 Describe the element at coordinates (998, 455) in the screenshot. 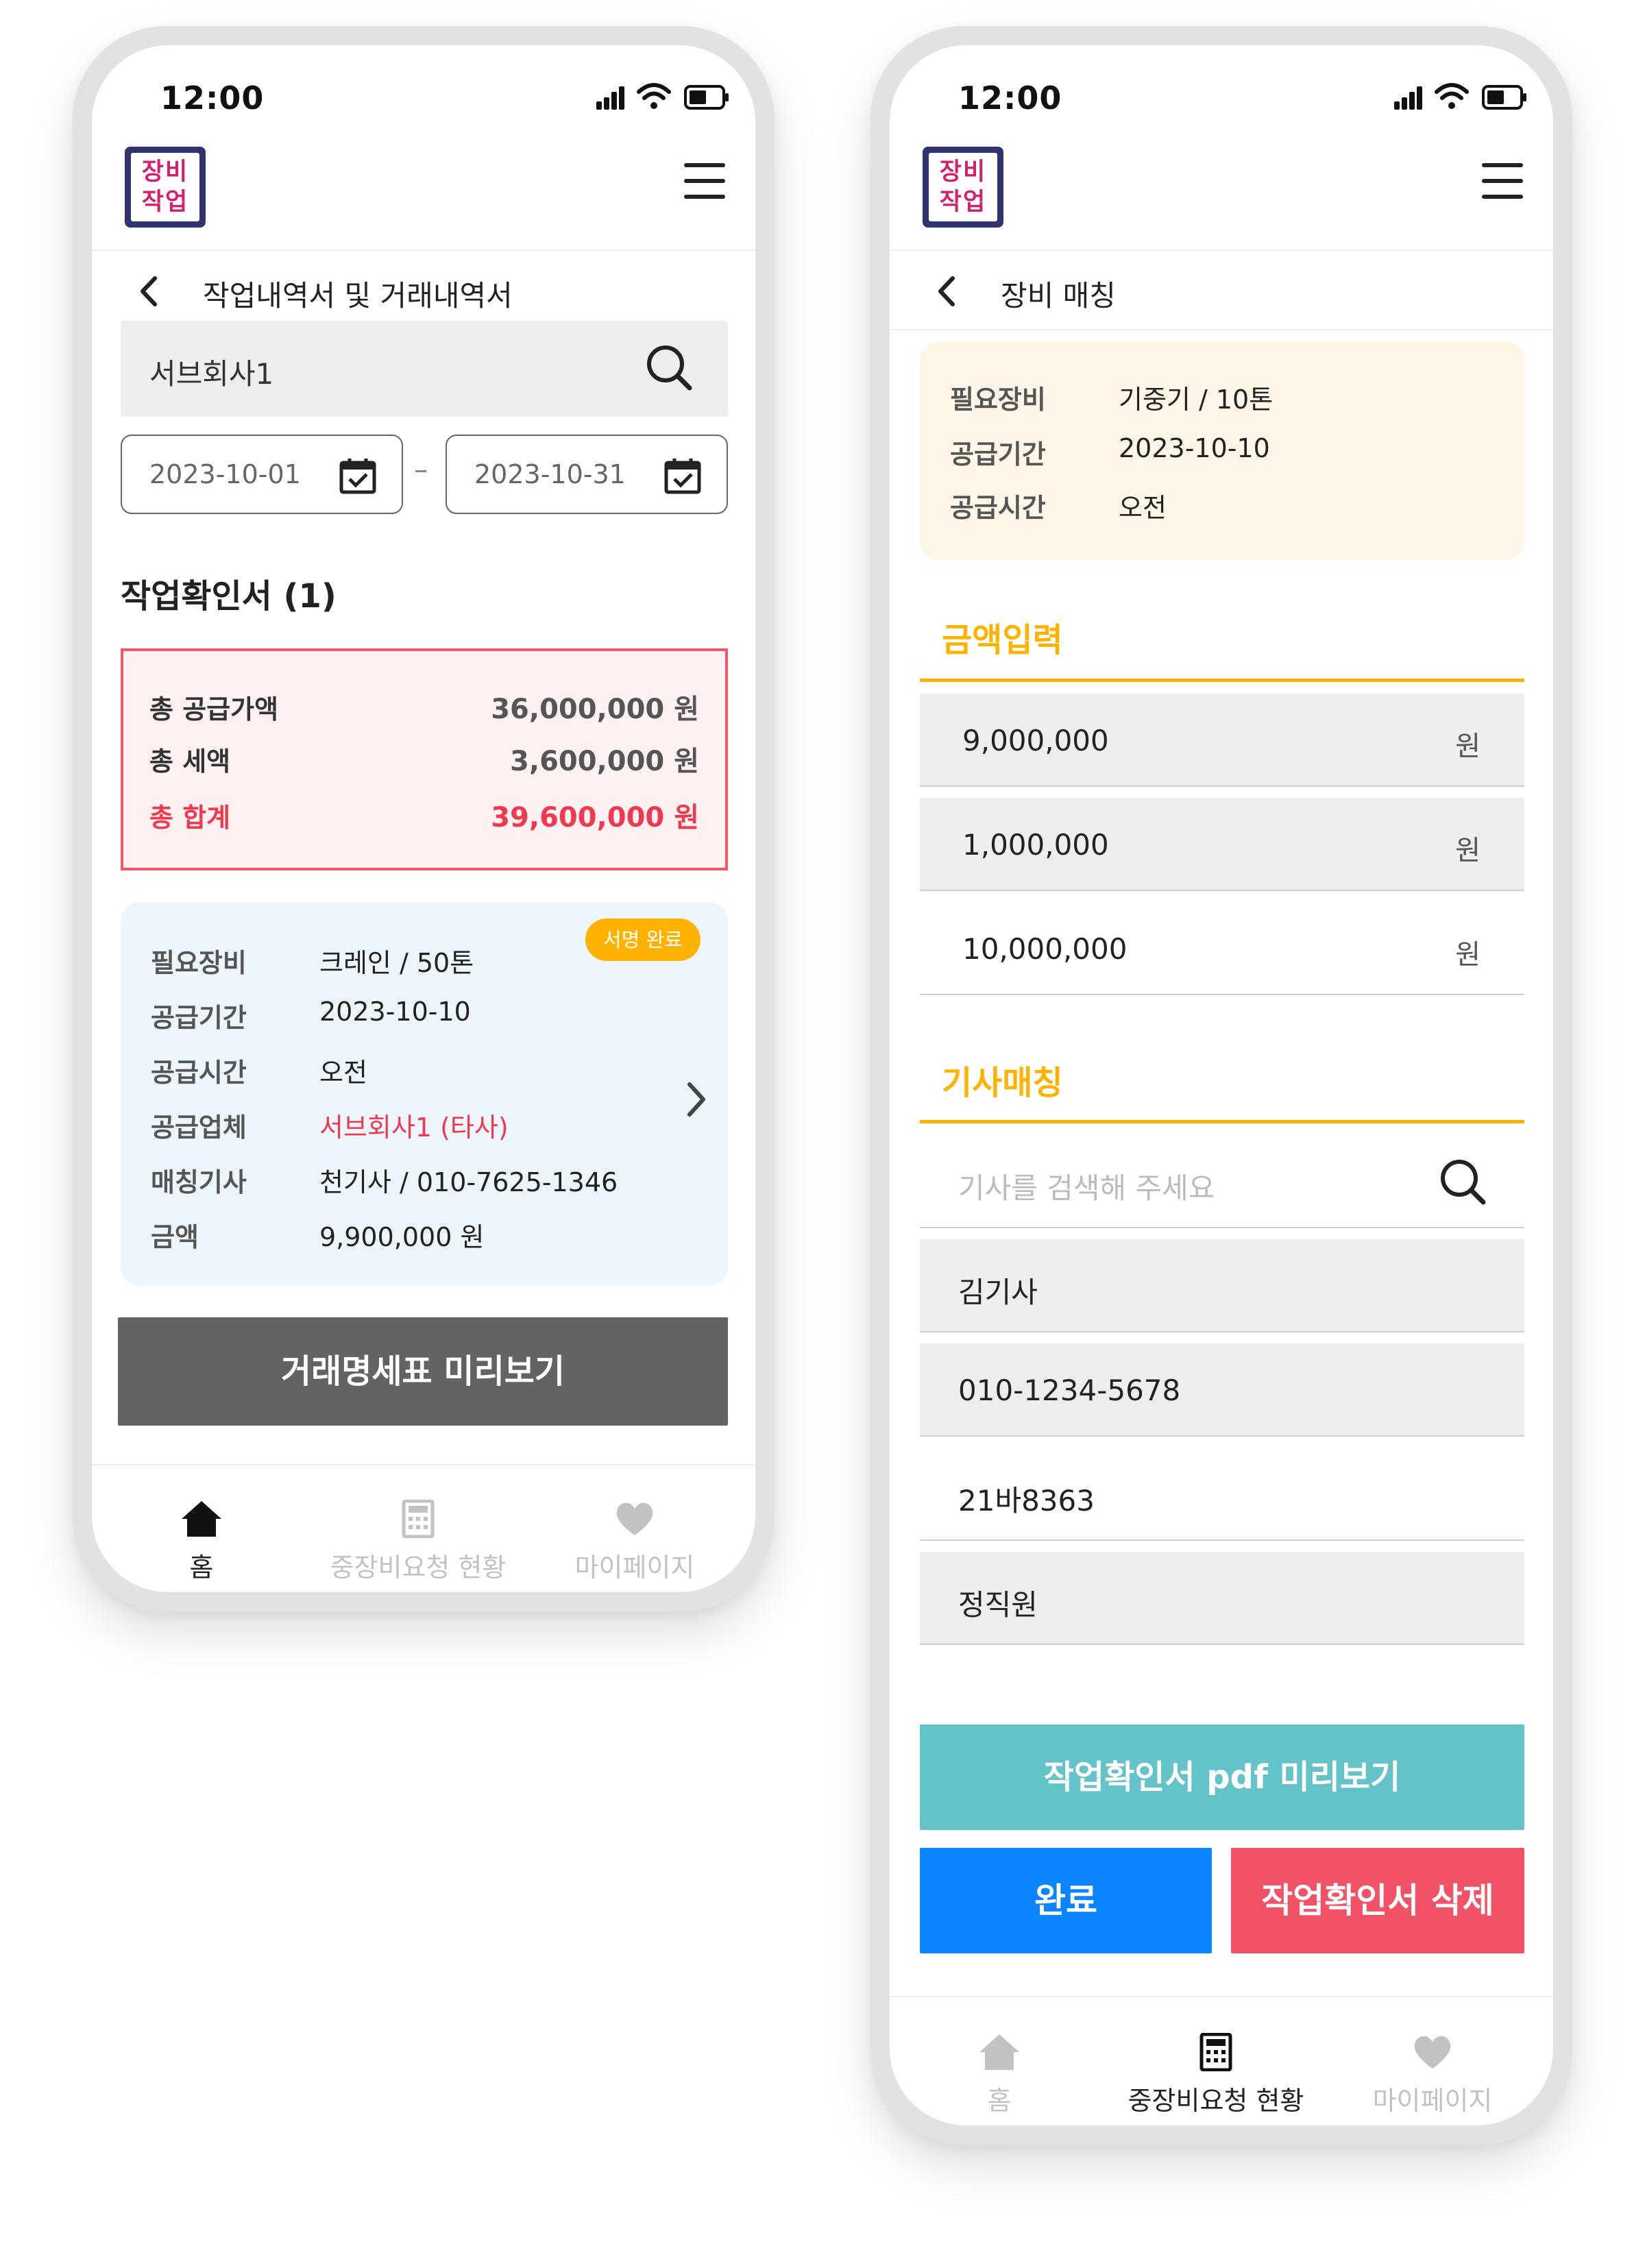

I see `info-label: 공급기간` at that location.